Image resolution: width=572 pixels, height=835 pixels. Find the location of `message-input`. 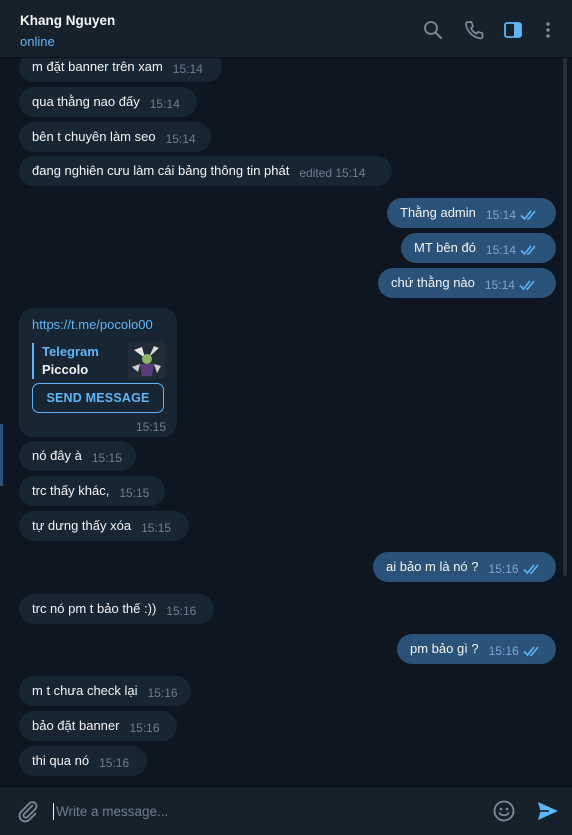

message-input is located at coordinates (266, 811).